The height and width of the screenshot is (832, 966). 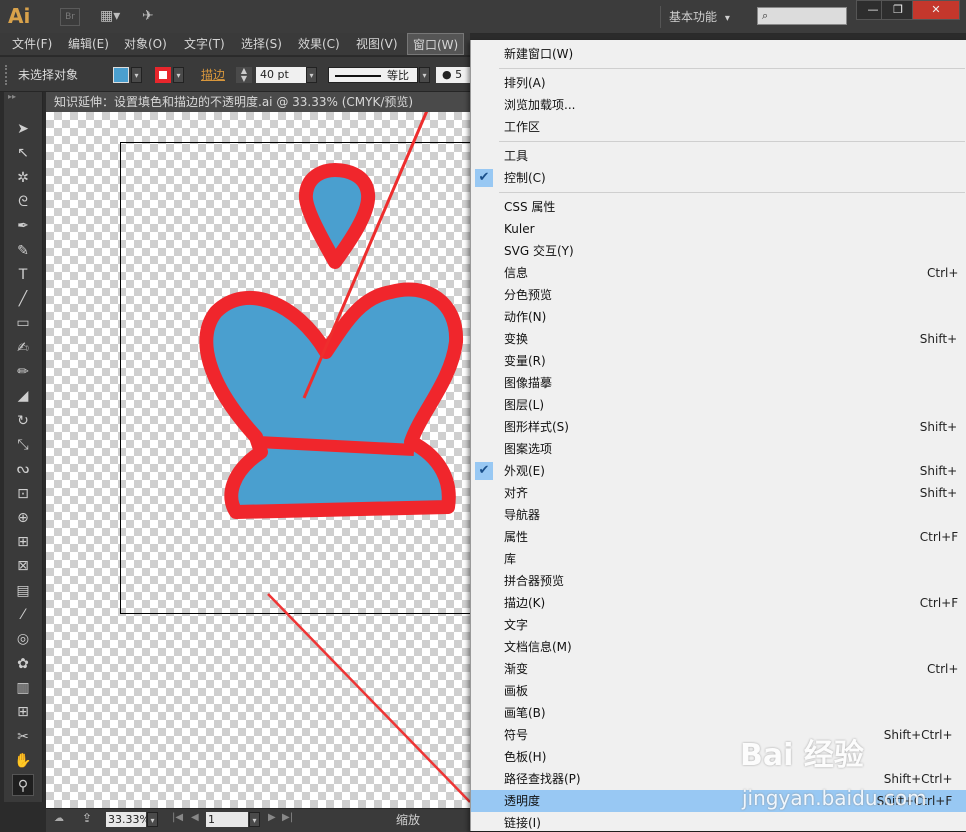 I want to click on symbol-sprayer-tool: ✿, so click(x=23, y=664).